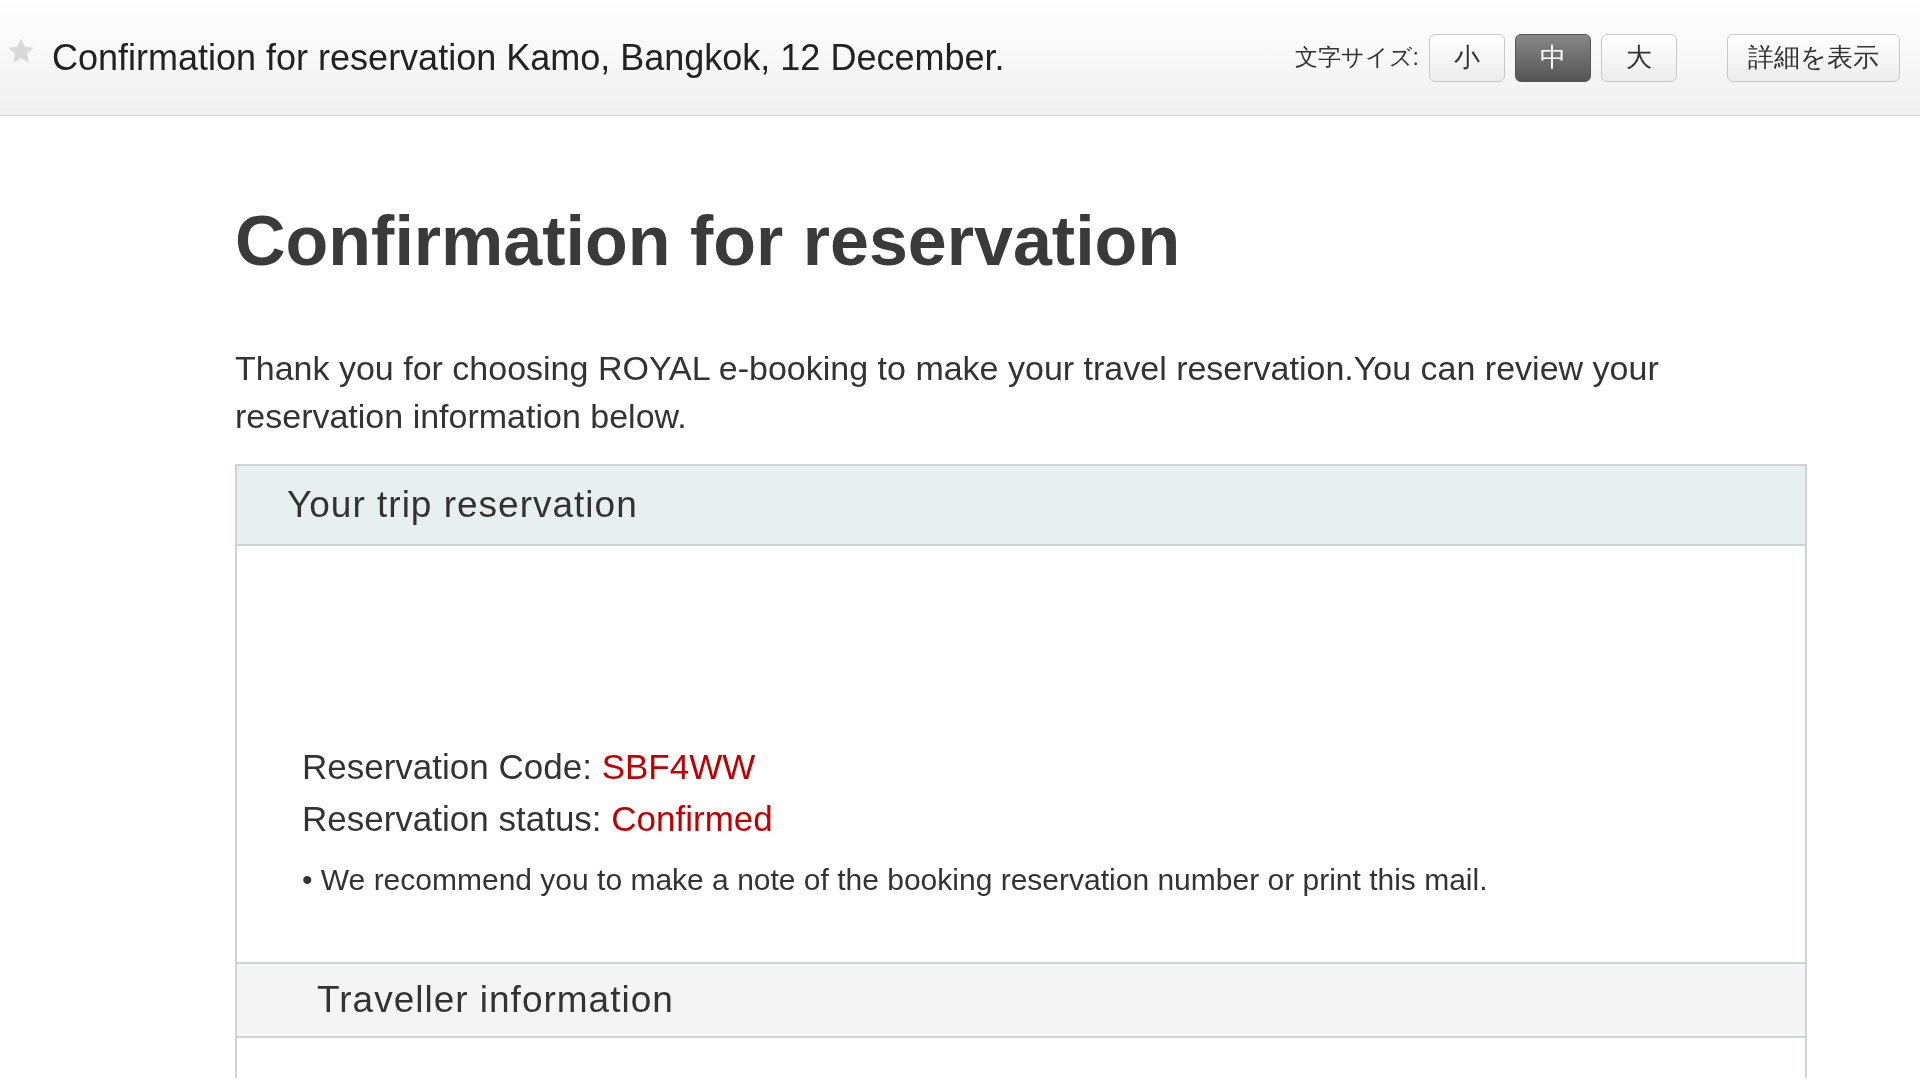  I want to click on reservation-field: Reservation status: Confirmed, so click(1053, 819).